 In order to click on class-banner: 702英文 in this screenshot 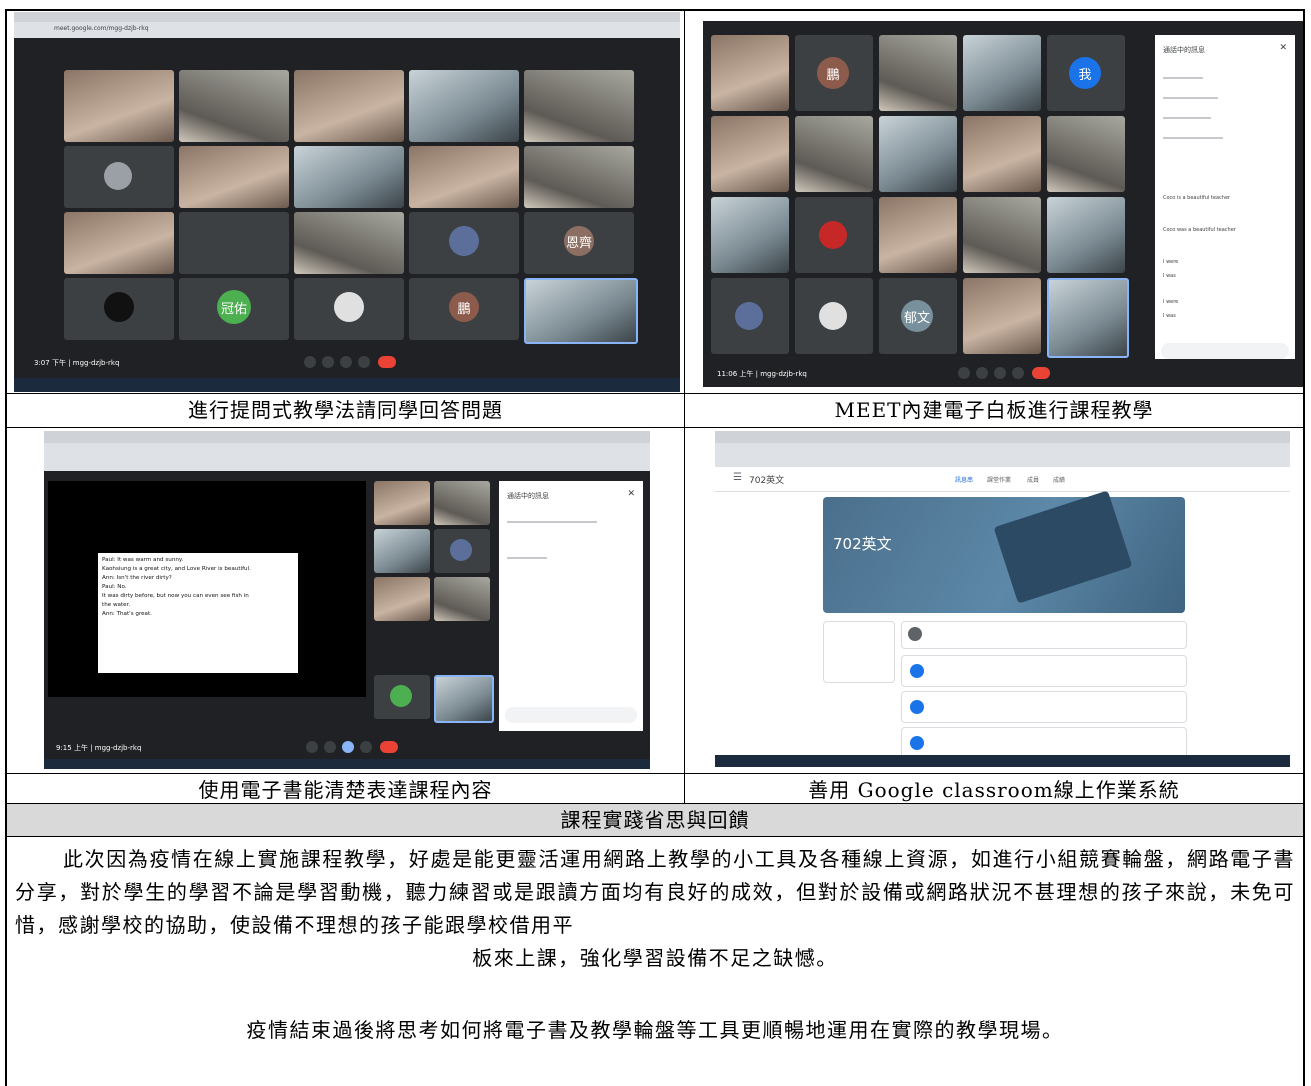, I will do `click(1004, 551)`.